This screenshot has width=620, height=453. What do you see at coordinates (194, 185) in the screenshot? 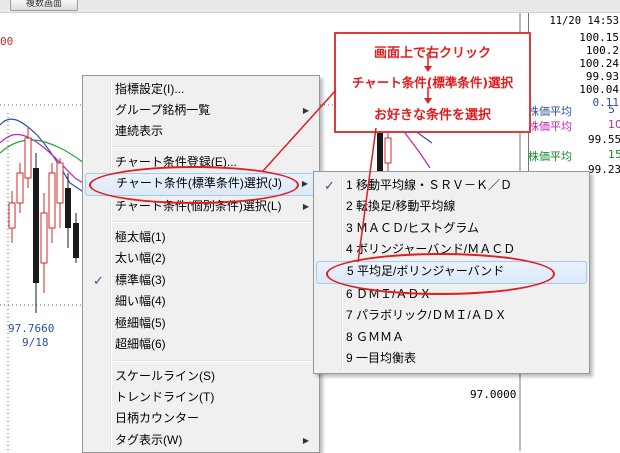
I see `highlight-oval-menu` at bounding box center [194, 185].